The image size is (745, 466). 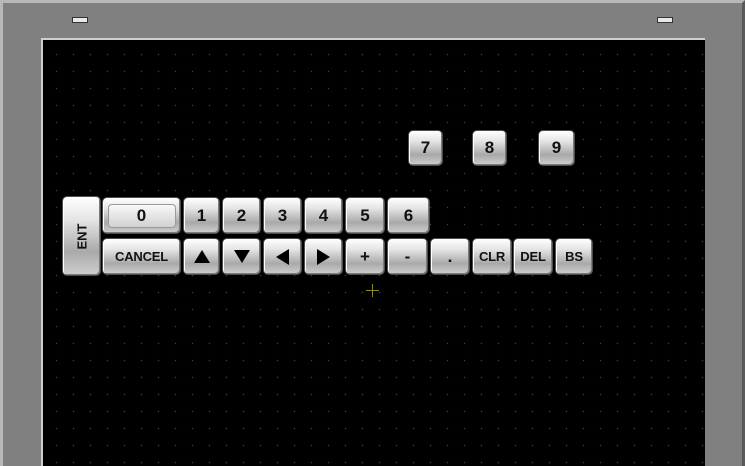 I want to click on crosshair-cursor-icon, so click(x=372, y=290).